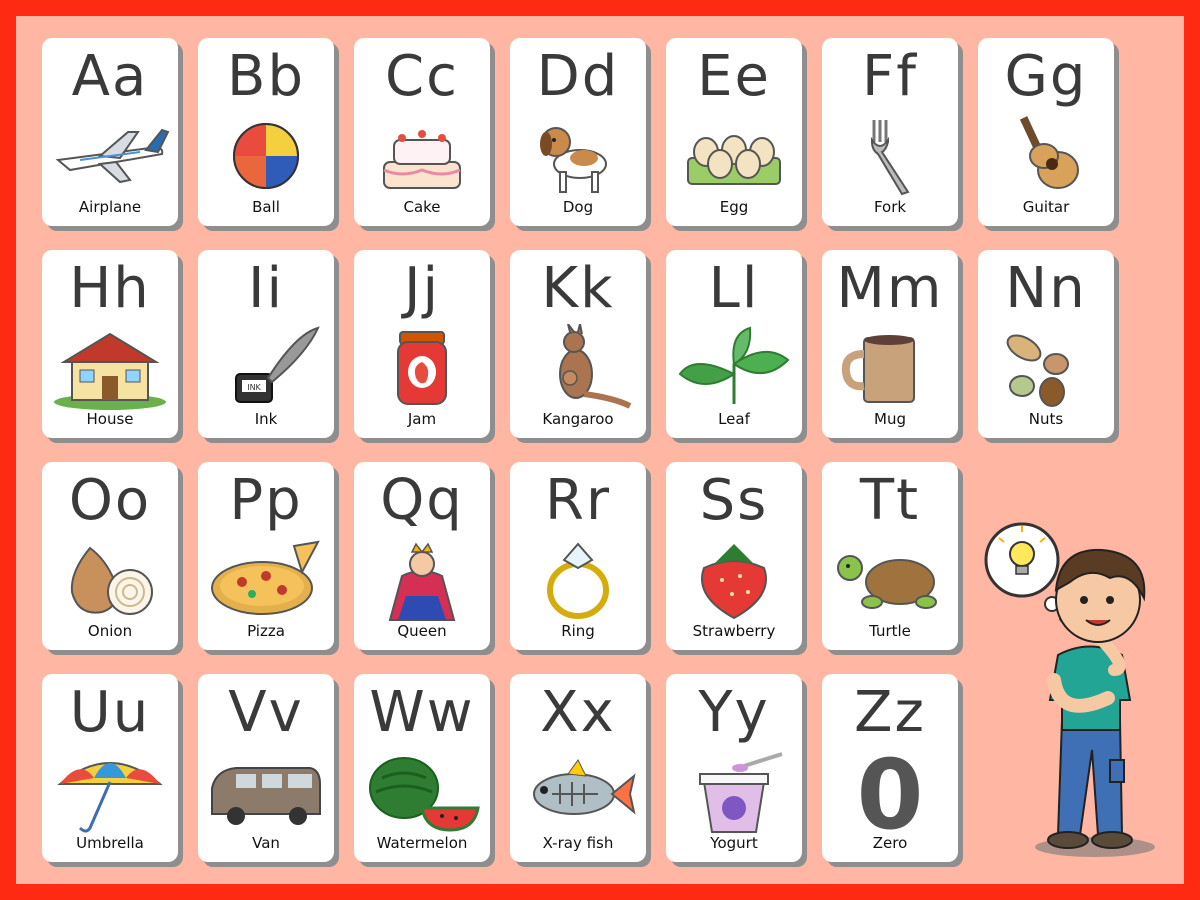  Describe the element at coordinates (131, 712) in the screenshot. I see `lowercase-letter: u` at that location.